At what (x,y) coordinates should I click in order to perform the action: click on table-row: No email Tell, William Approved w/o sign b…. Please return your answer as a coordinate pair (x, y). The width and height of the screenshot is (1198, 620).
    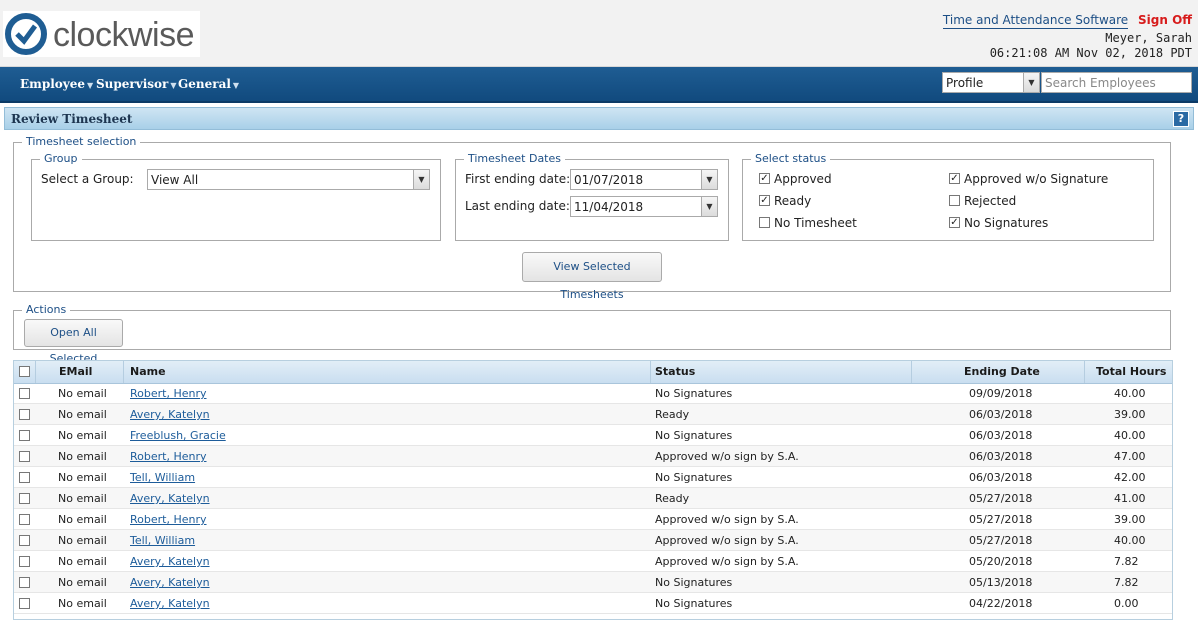
    Looking at the image, I should click on (593, 540).